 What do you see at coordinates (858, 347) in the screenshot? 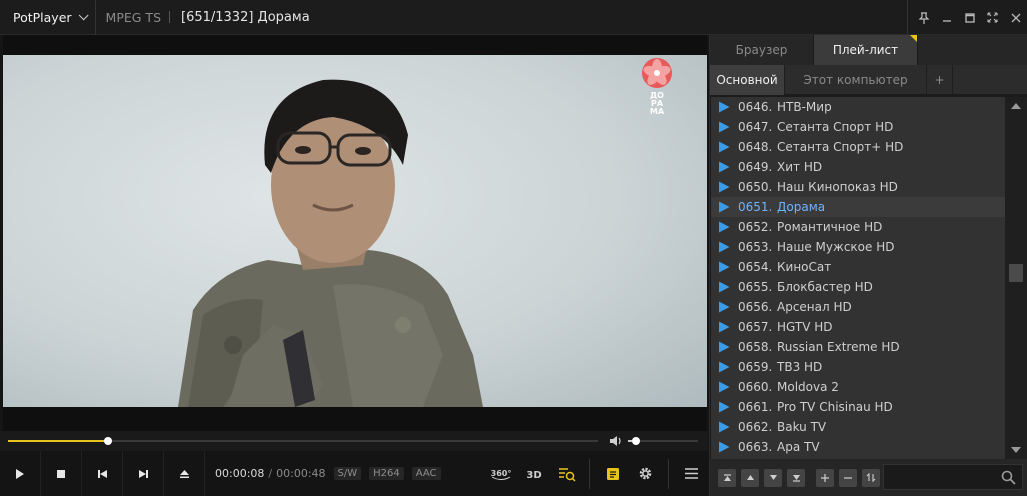
I see `playlist-item: 0658. Russian Extreme HD` at bounding box center [858, 347].